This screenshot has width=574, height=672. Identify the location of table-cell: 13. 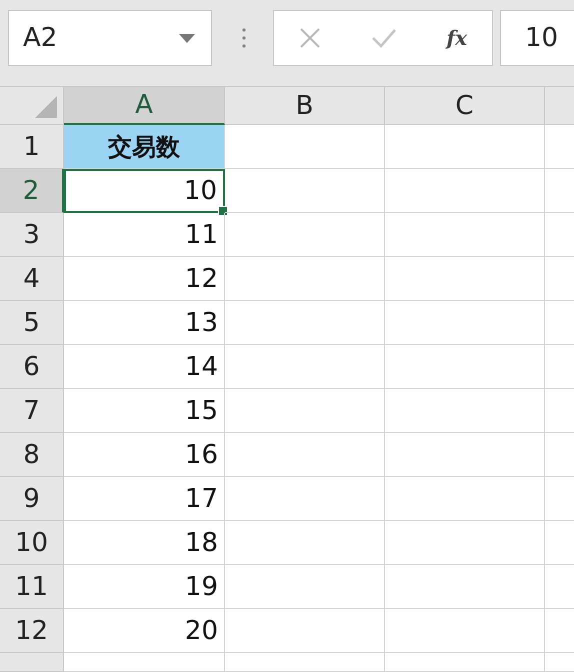
(144, 323).